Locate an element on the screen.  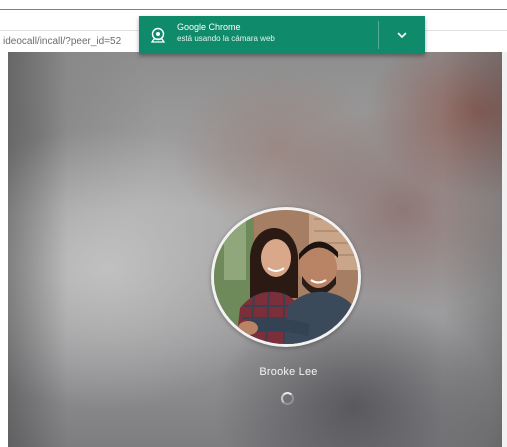
notification-message: está usando la cámara web is located at coordinates (226, 38).